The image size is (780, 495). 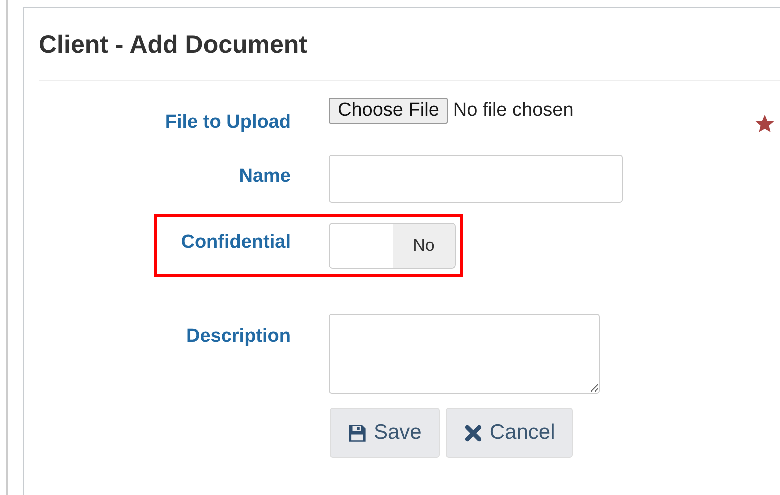 What do you see at coordinates (510, 433) in the screenshot?
I see `cancel-button: Cancel` at bounding box center [510, 433].